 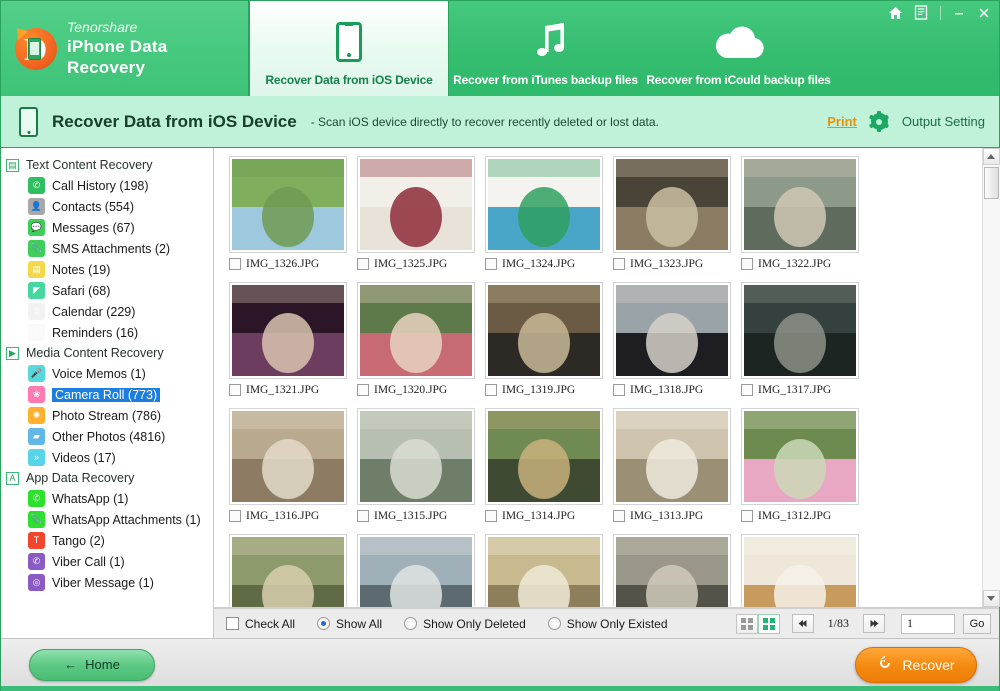 I want to click on radio-show-all: Show All, so click(x=349, y=624).